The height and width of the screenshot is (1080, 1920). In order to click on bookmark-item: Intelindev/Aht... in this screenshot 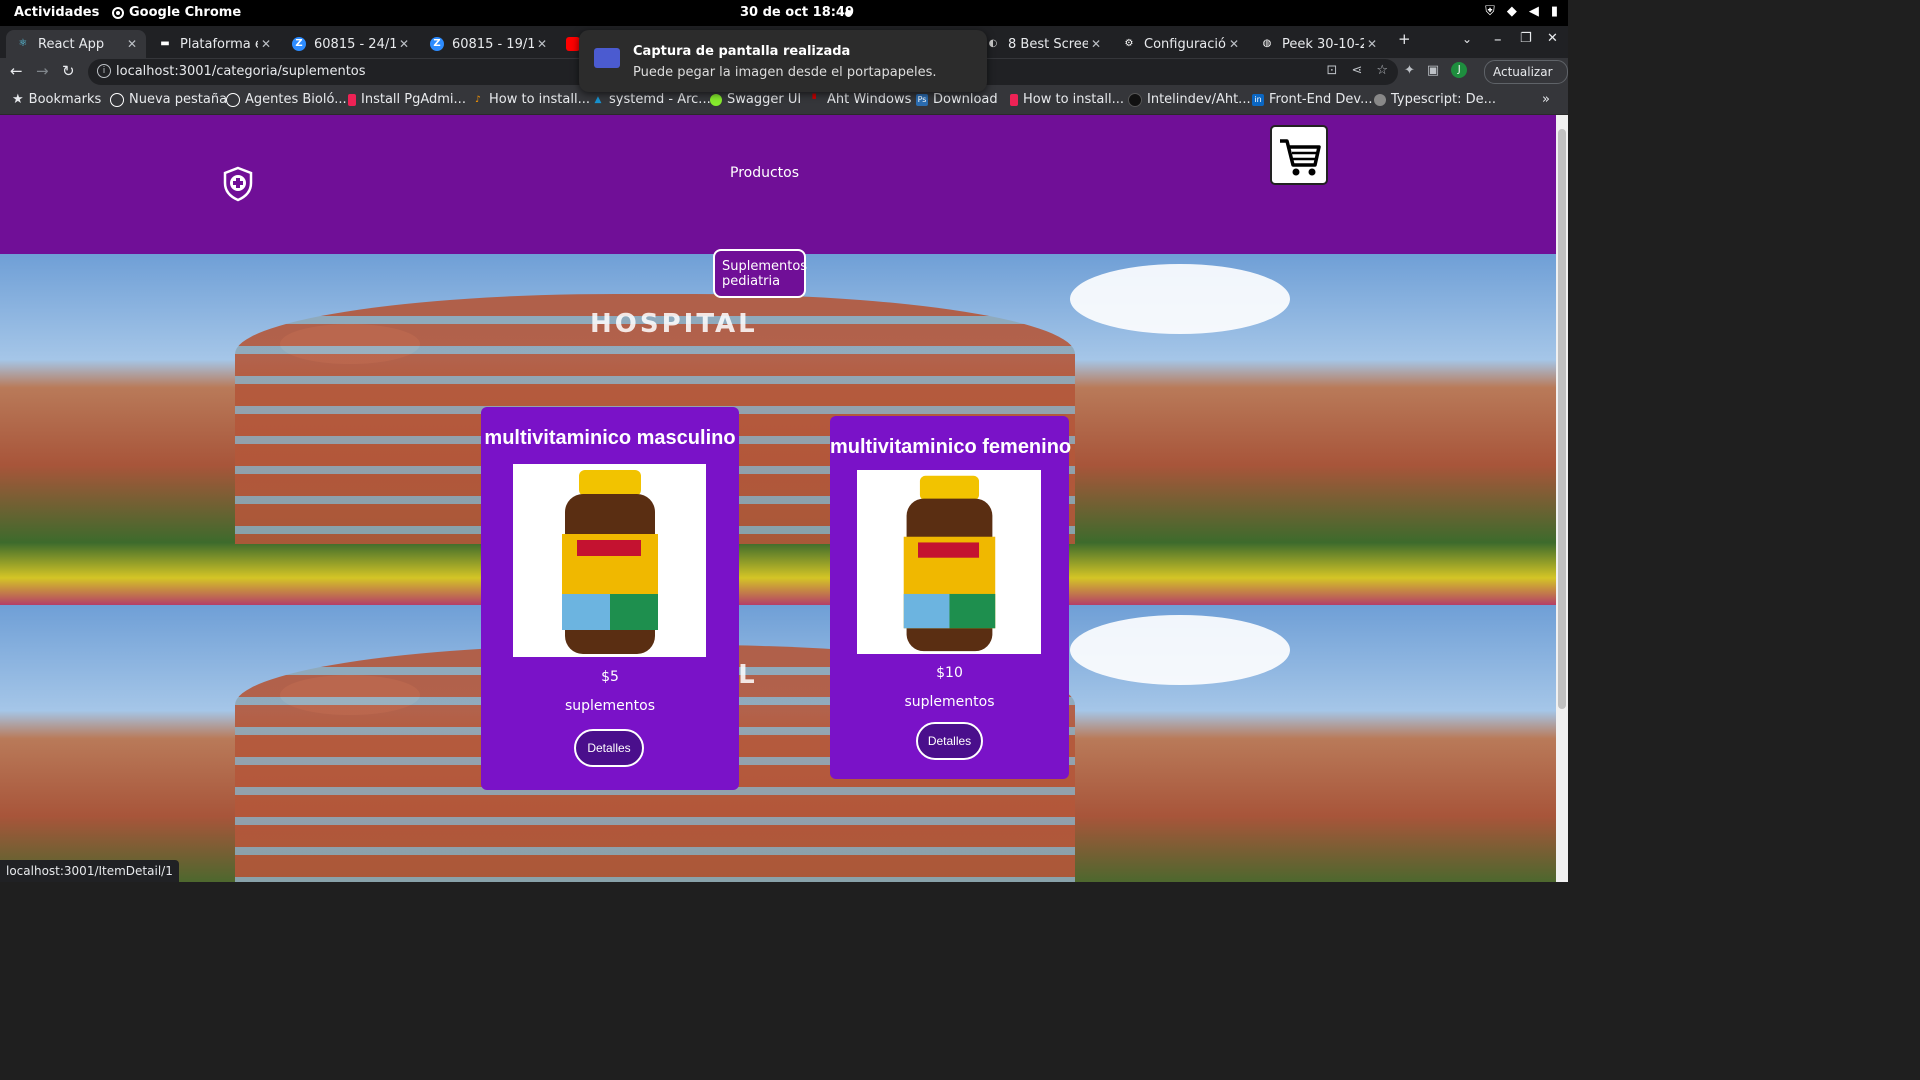, I will do `click(1189, 99)`.